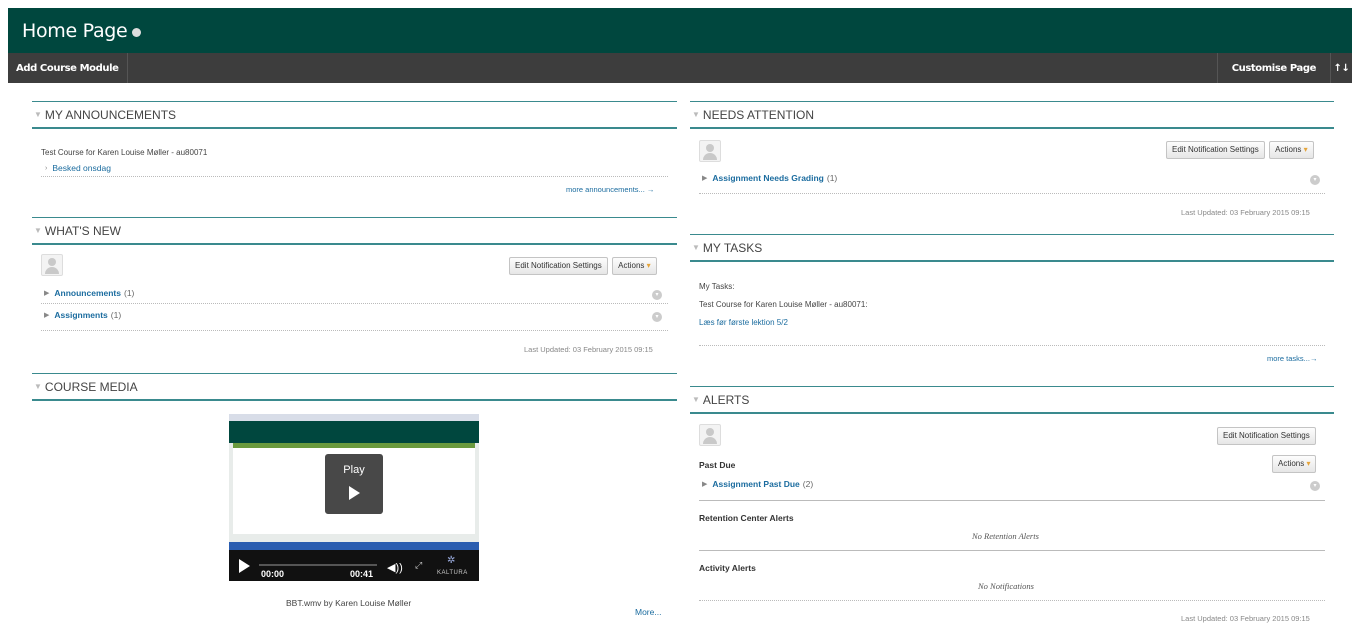 This screenshot has width=1352, height=626. I want to click on video-caption: BBT.wmv by Karen Louise Møller, so click(349, 603).